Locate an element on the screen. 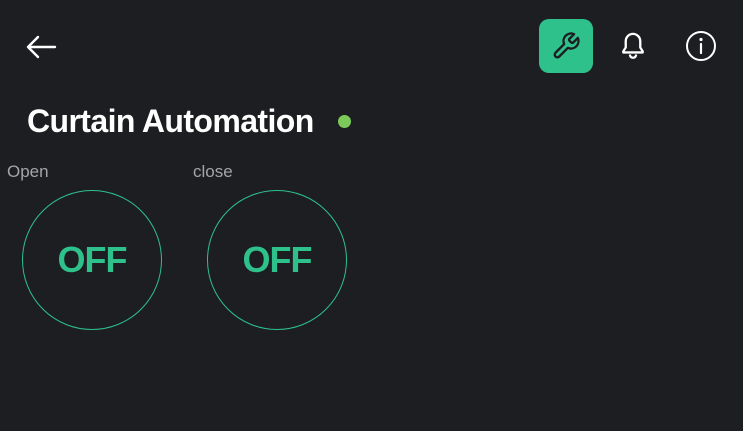 This screenshot has width=743, height=431. info-button is located at coordinates (701, 46).